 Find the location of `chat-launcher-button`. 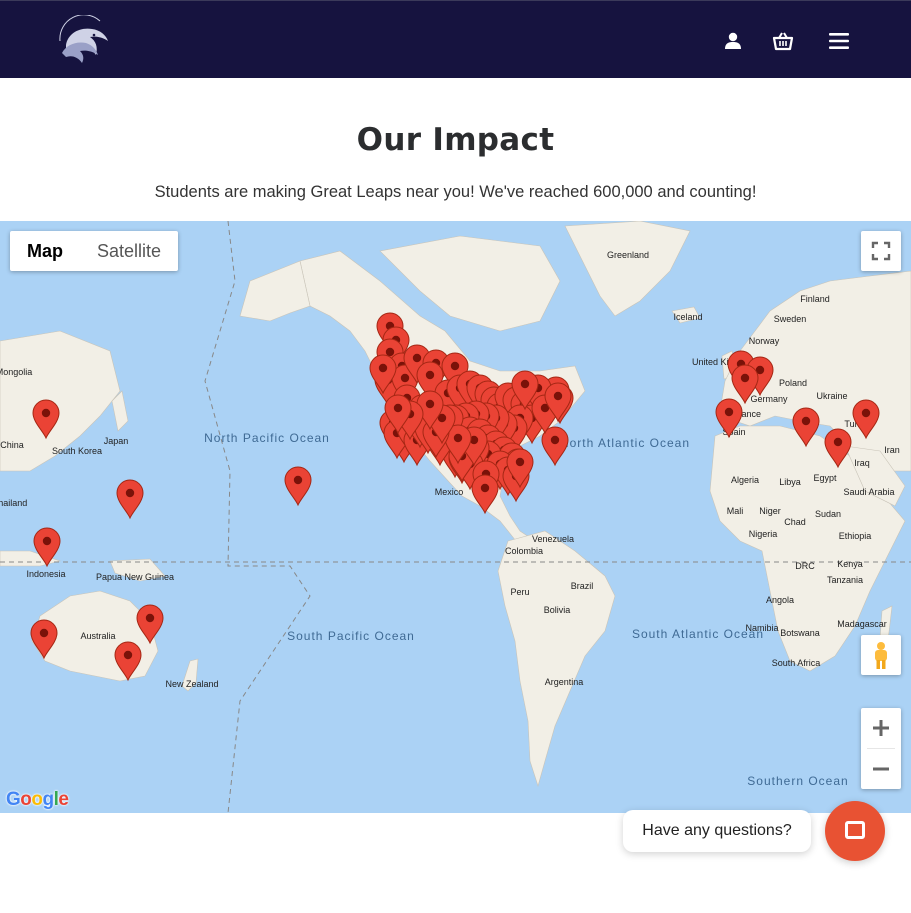

chat-launcher-button is located at coordinates (855, 831).